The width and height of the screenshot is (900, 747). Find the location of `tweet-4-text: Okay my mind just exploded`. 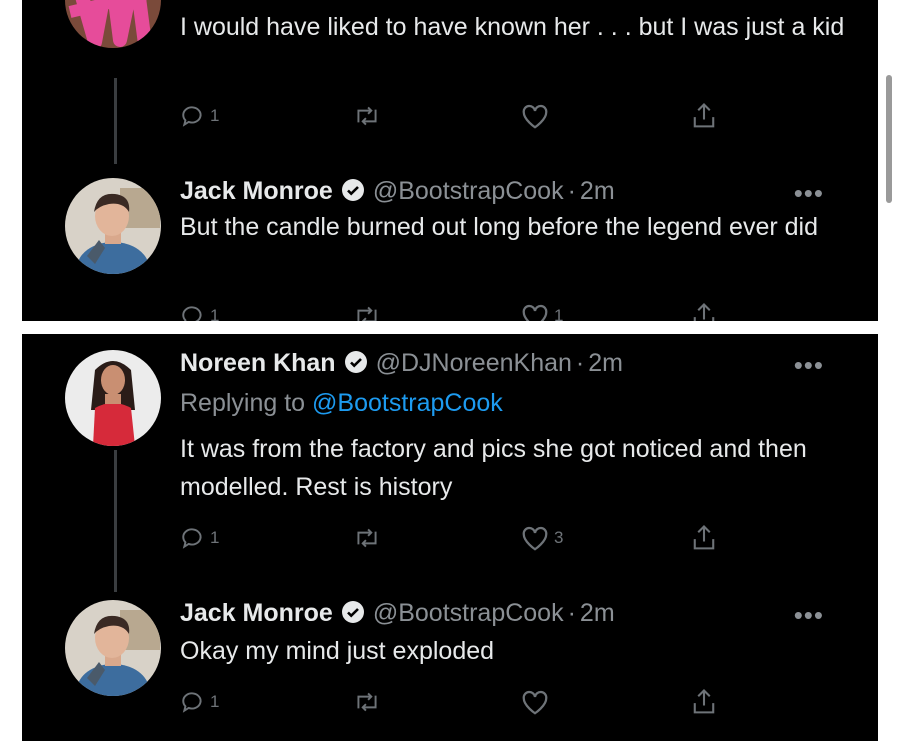

tweet-4-text: Okay my mind just exploded is located at coordinates (337, 651).